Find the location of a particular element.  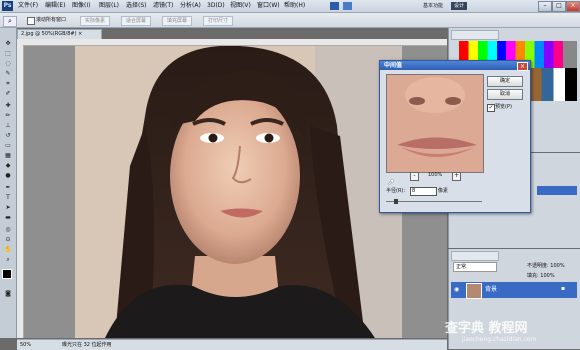

menu-view: 视图(V) is located at coordinates (240, 6).